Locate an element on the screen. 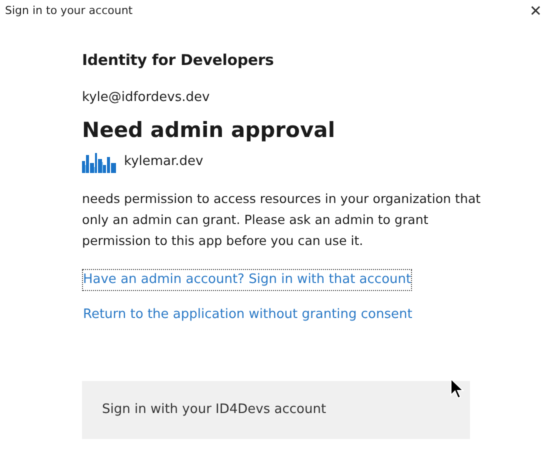 Image resolution: width=550 pixels, height=460 pixels. app-logo-icon is located at coordinates (99, 162).